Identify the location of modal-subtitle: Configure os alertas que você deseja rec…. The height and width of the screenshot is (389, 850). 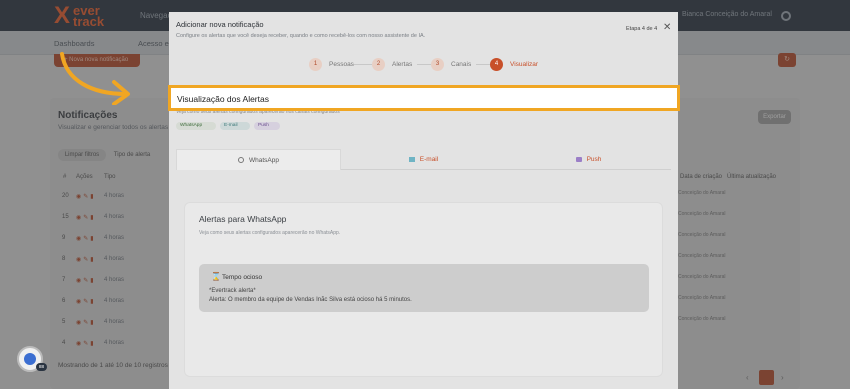
(301, 36).